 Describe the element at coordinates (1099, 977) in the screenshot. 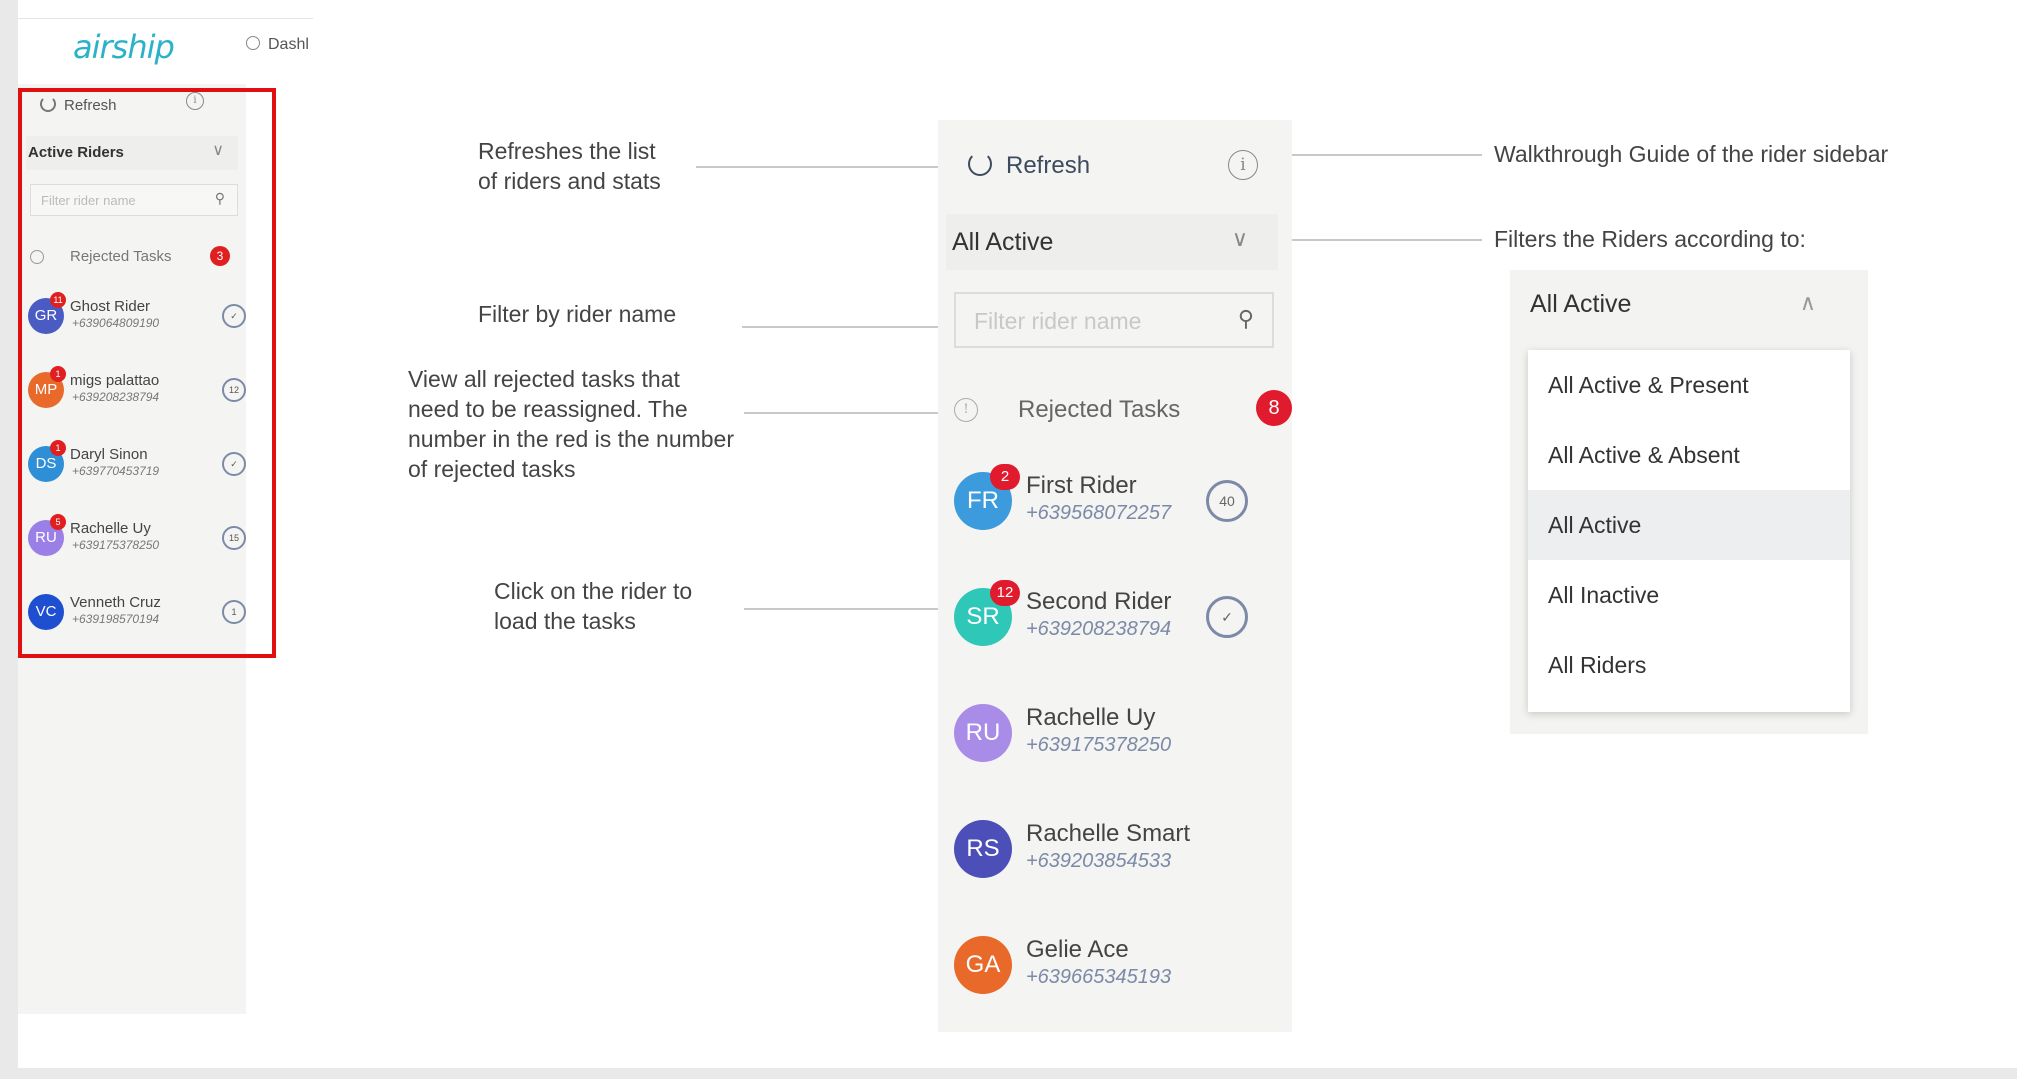

I see `rider-phone: +639665345193` at that location.